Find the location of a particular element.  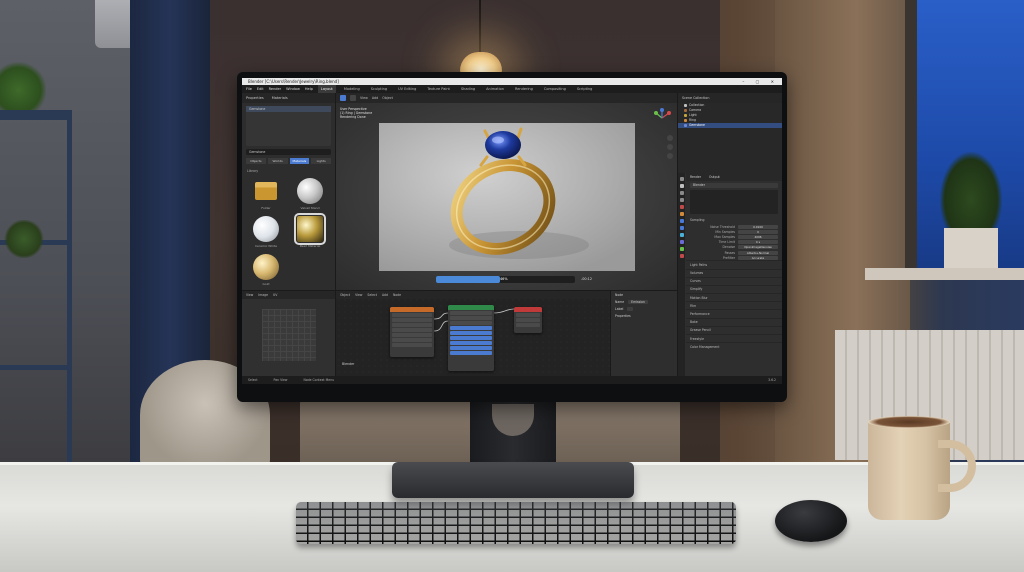

camera-icon is located at coordinates (670, 156).